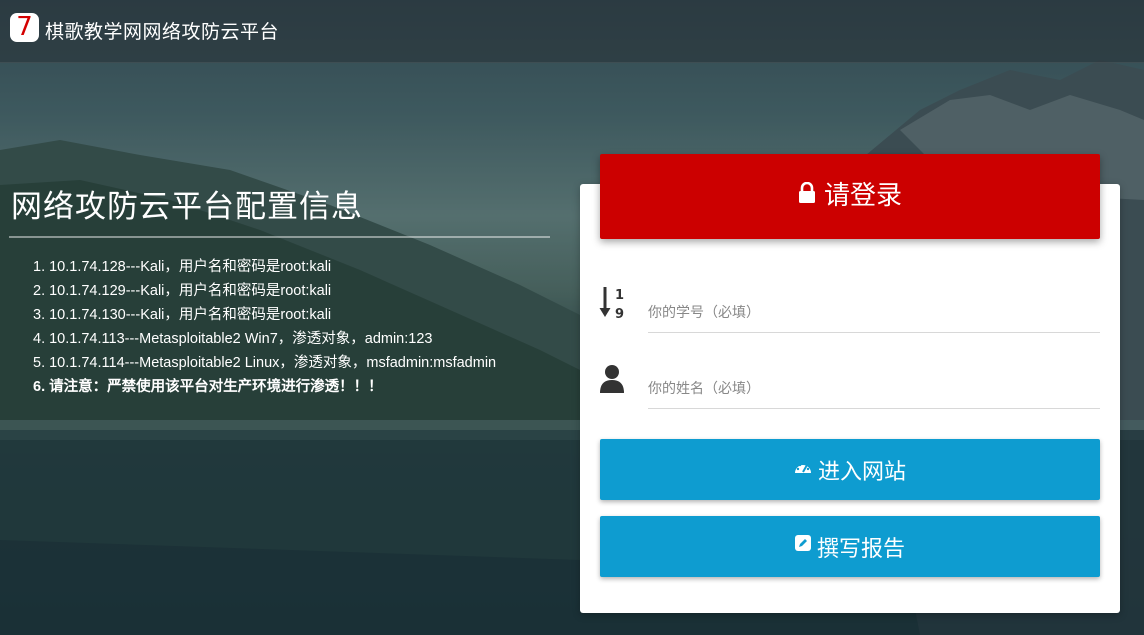  What do you see at coordinates (24, 27) in the screenshot?
I see `brand-logo: 7` at bounding box center [24, 27].